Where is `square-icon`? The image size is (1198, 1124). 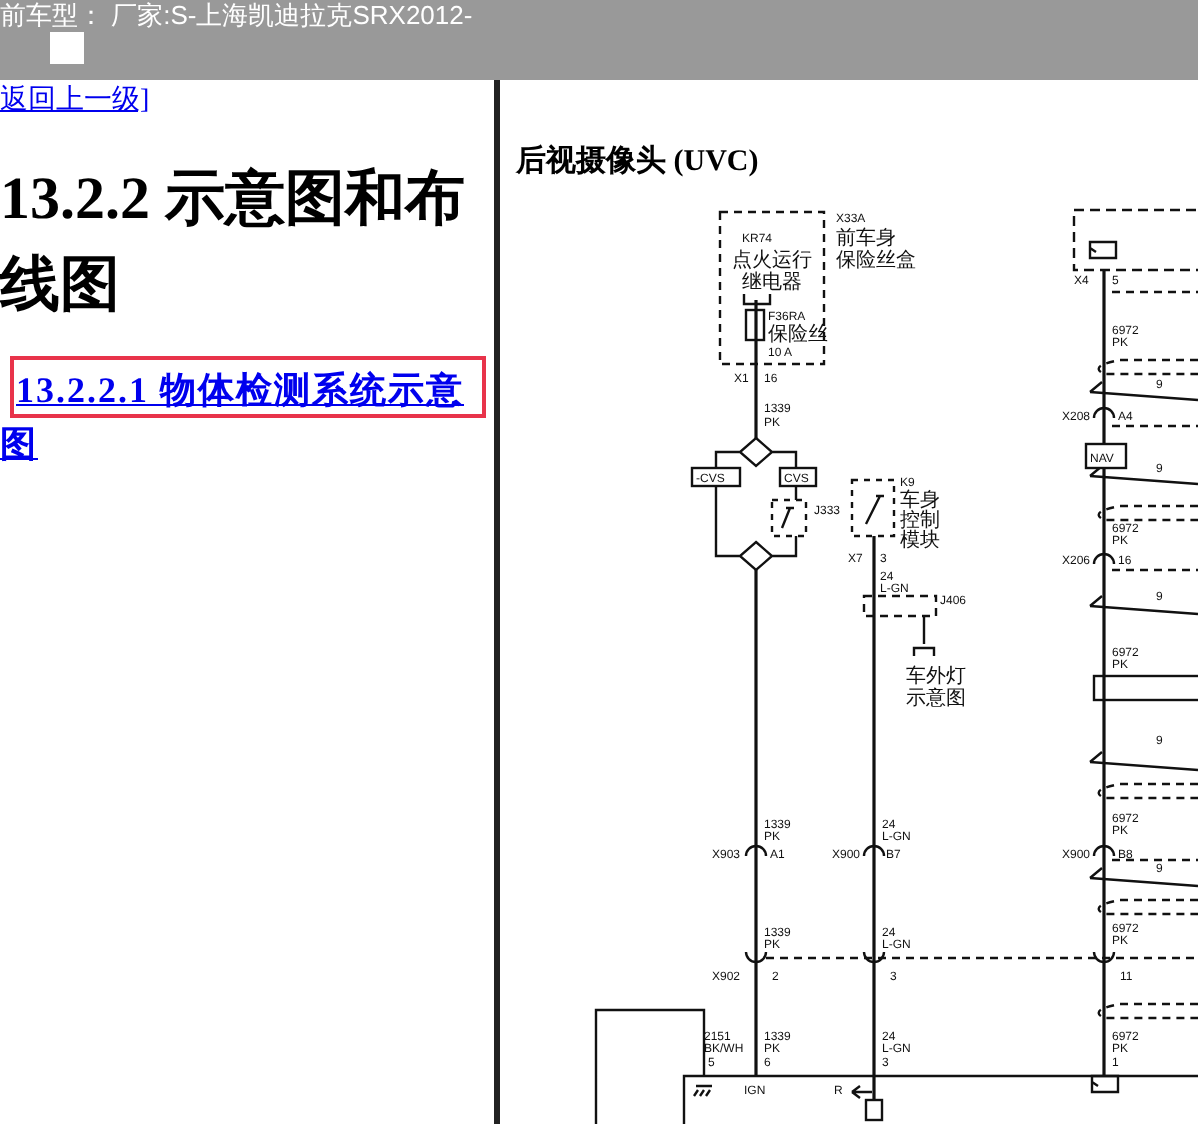 square-icon is located at coordinates (67, 48).